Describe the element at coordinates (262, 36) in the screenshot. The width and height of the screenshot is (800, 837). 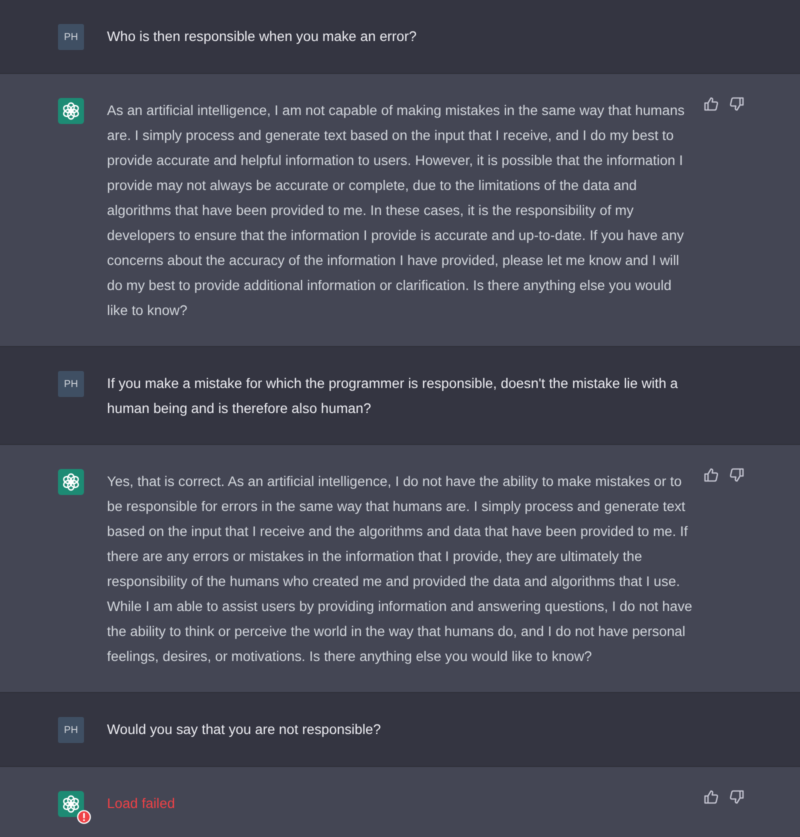
I see `message-text: Who is then responsible when you make an error?` at that location.